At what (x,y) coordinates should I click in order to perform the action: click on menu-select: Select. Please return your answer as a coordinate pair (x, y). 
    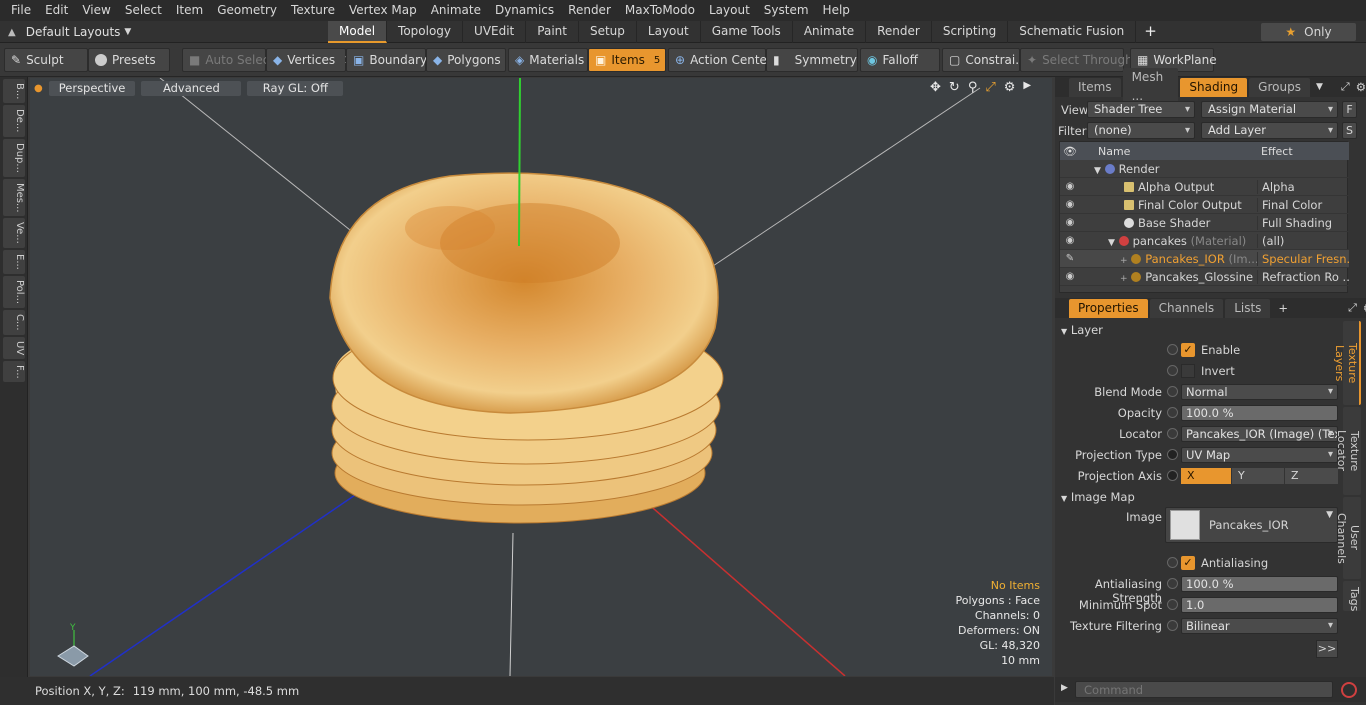
    Looking at the image, I should click on (143, 10).